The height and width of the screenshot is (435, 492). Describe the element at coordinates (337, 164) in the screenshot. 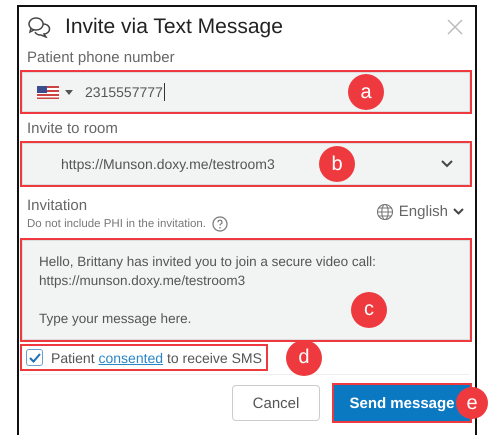

I see `callout-badge: b` at that location.